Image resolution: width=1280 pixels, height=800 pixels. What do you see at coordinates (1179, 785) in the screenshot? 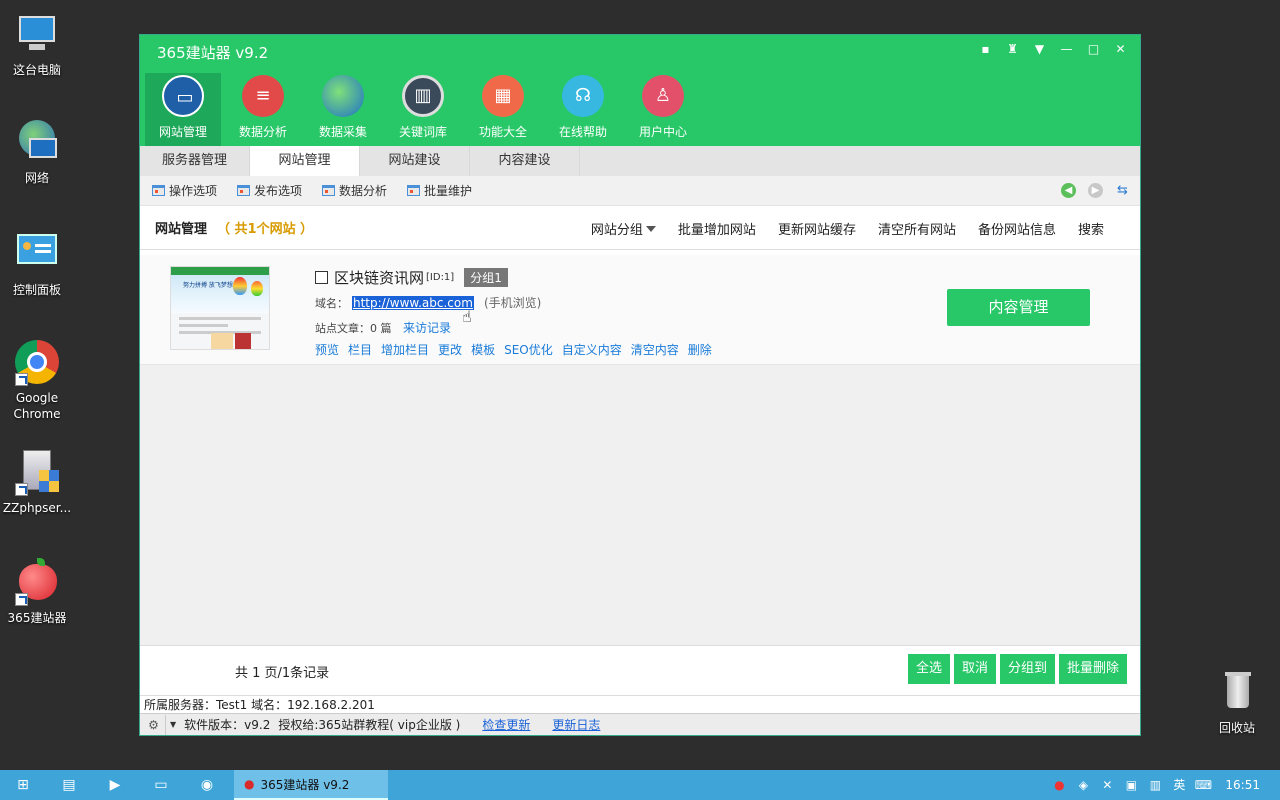
I see `ime-indicator: 英` at bounding box center [1179, 785].